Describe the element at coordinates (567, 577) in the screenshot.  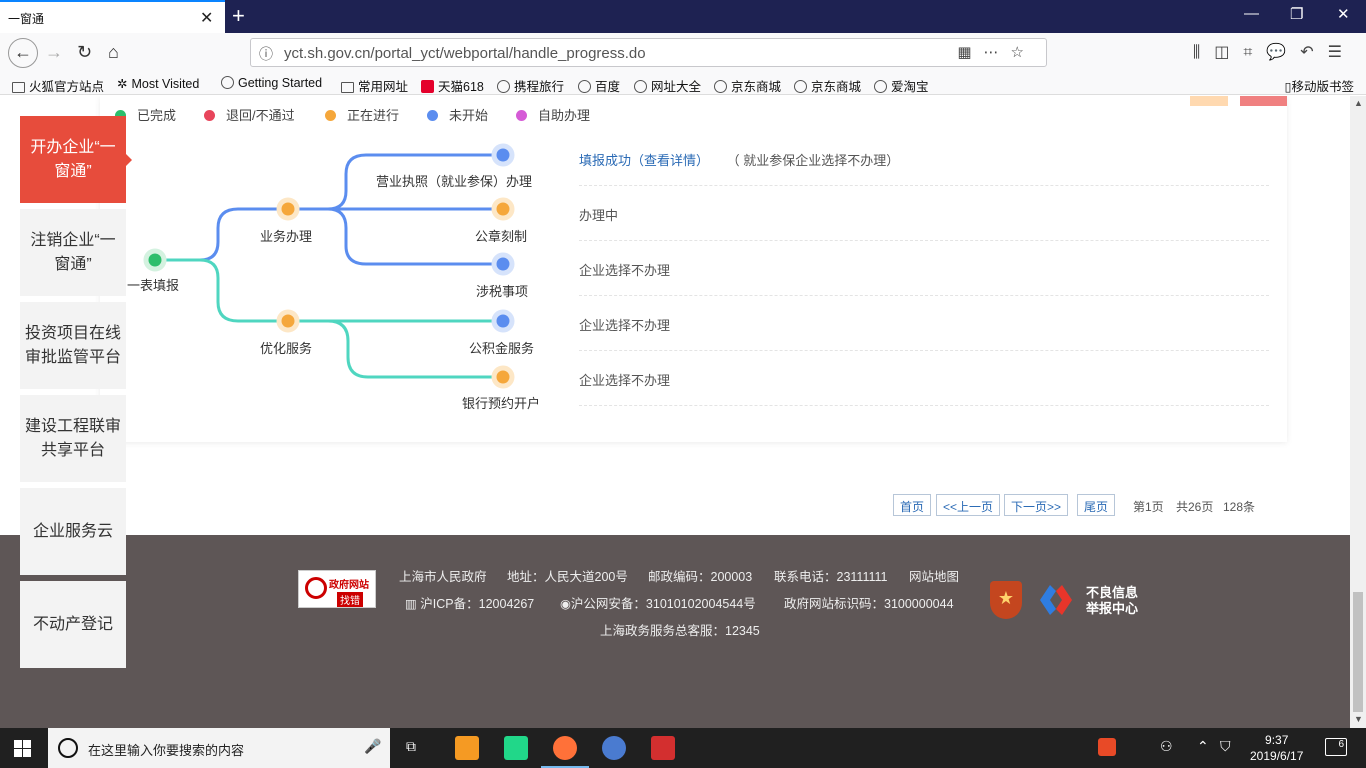
I see `footer-address: 地址：人民大道200号` at that location.